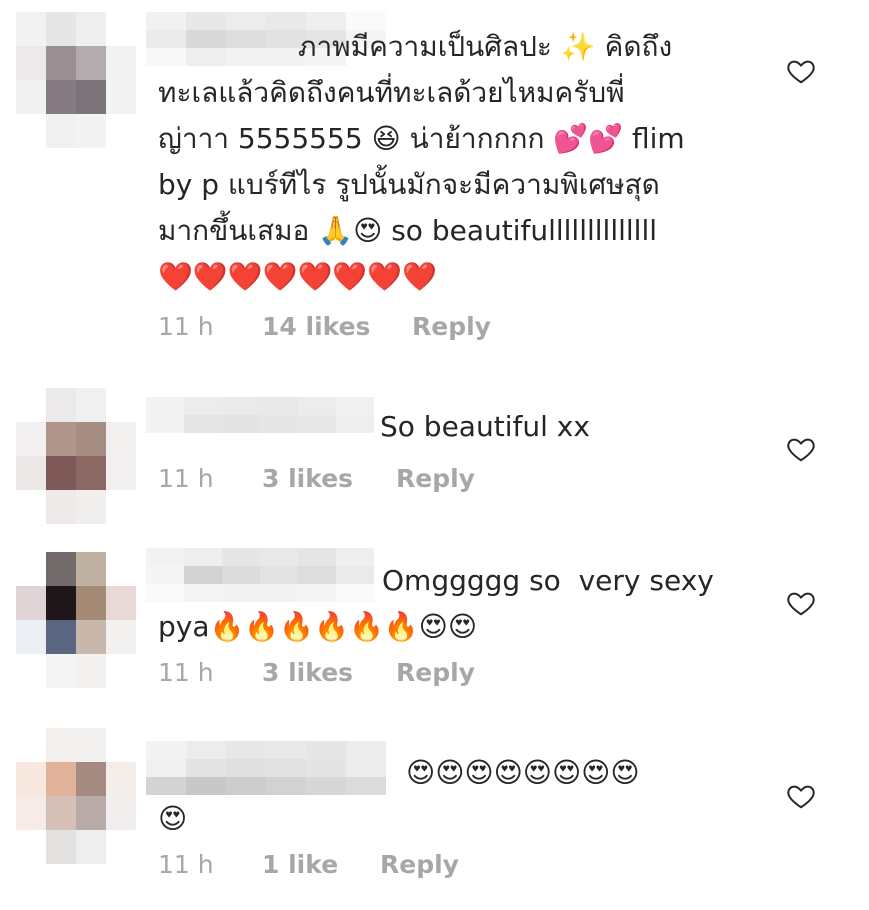 This screenshot has height=910, width=869. I want to click on comment-likes: 1 like, so click(300, 864).